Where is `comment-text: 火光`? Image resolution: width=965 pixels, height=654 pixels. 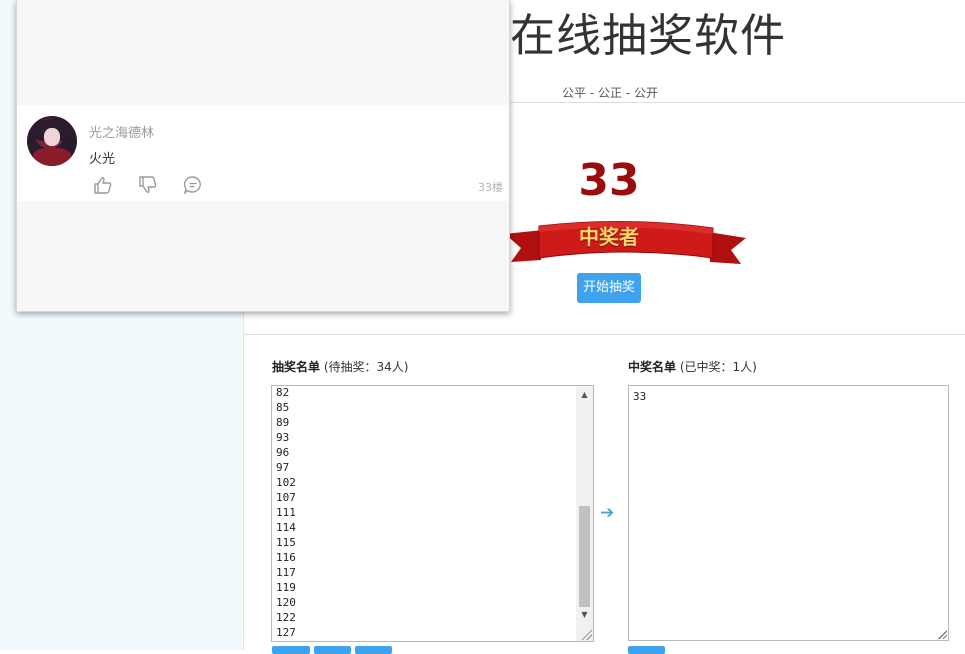
comment-text: 火光 is located at coordinates (102, 159).